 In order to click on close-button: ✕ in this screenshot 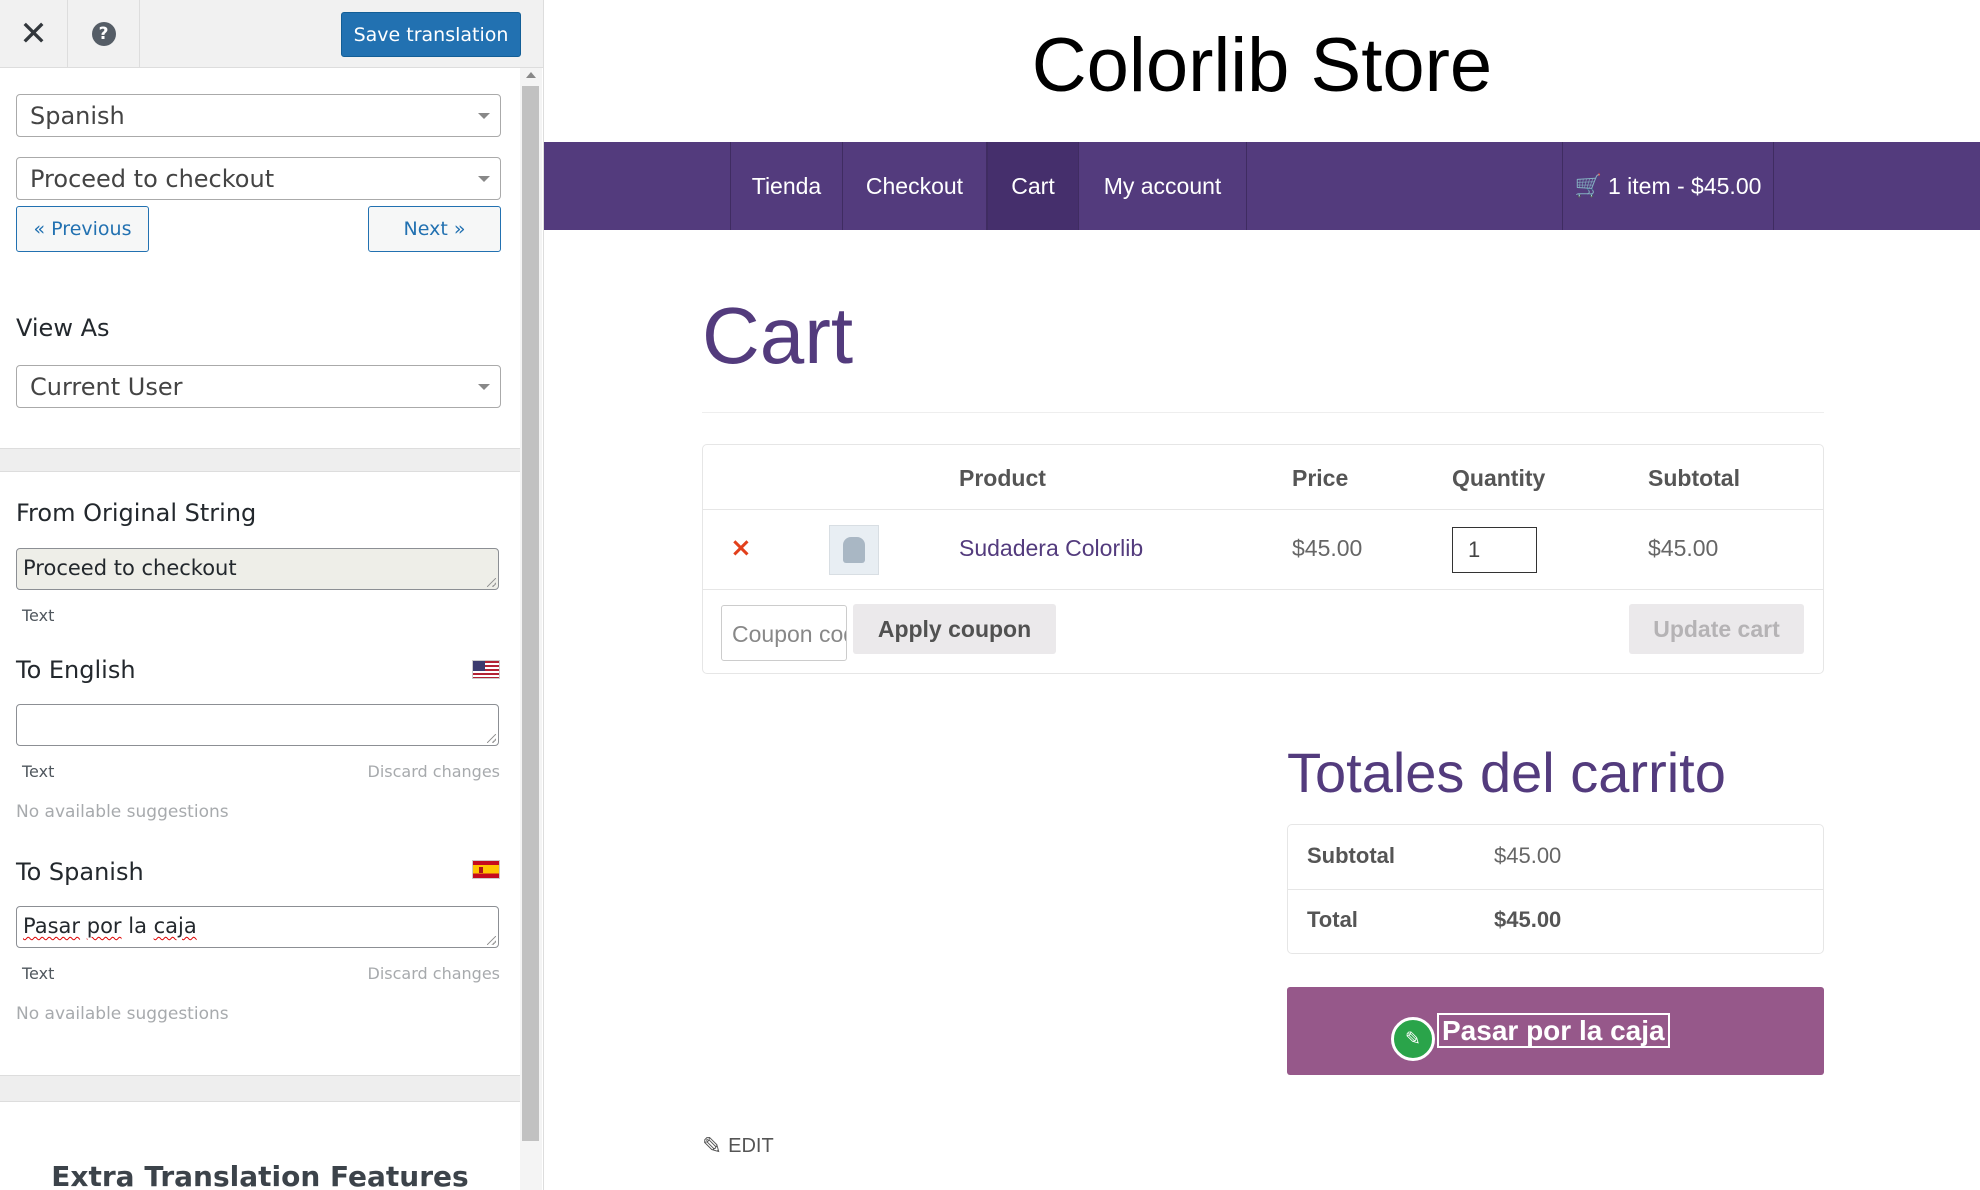, I will do `click(34, 34)`.